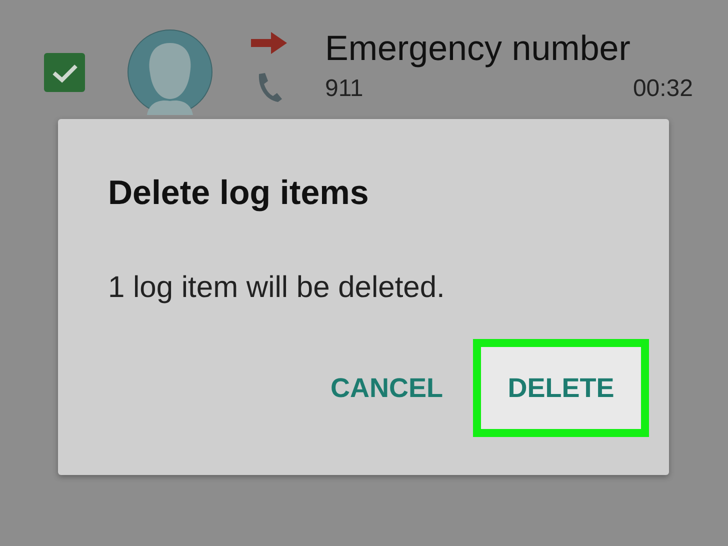  I want to click on check-icon, so click(64, 73).